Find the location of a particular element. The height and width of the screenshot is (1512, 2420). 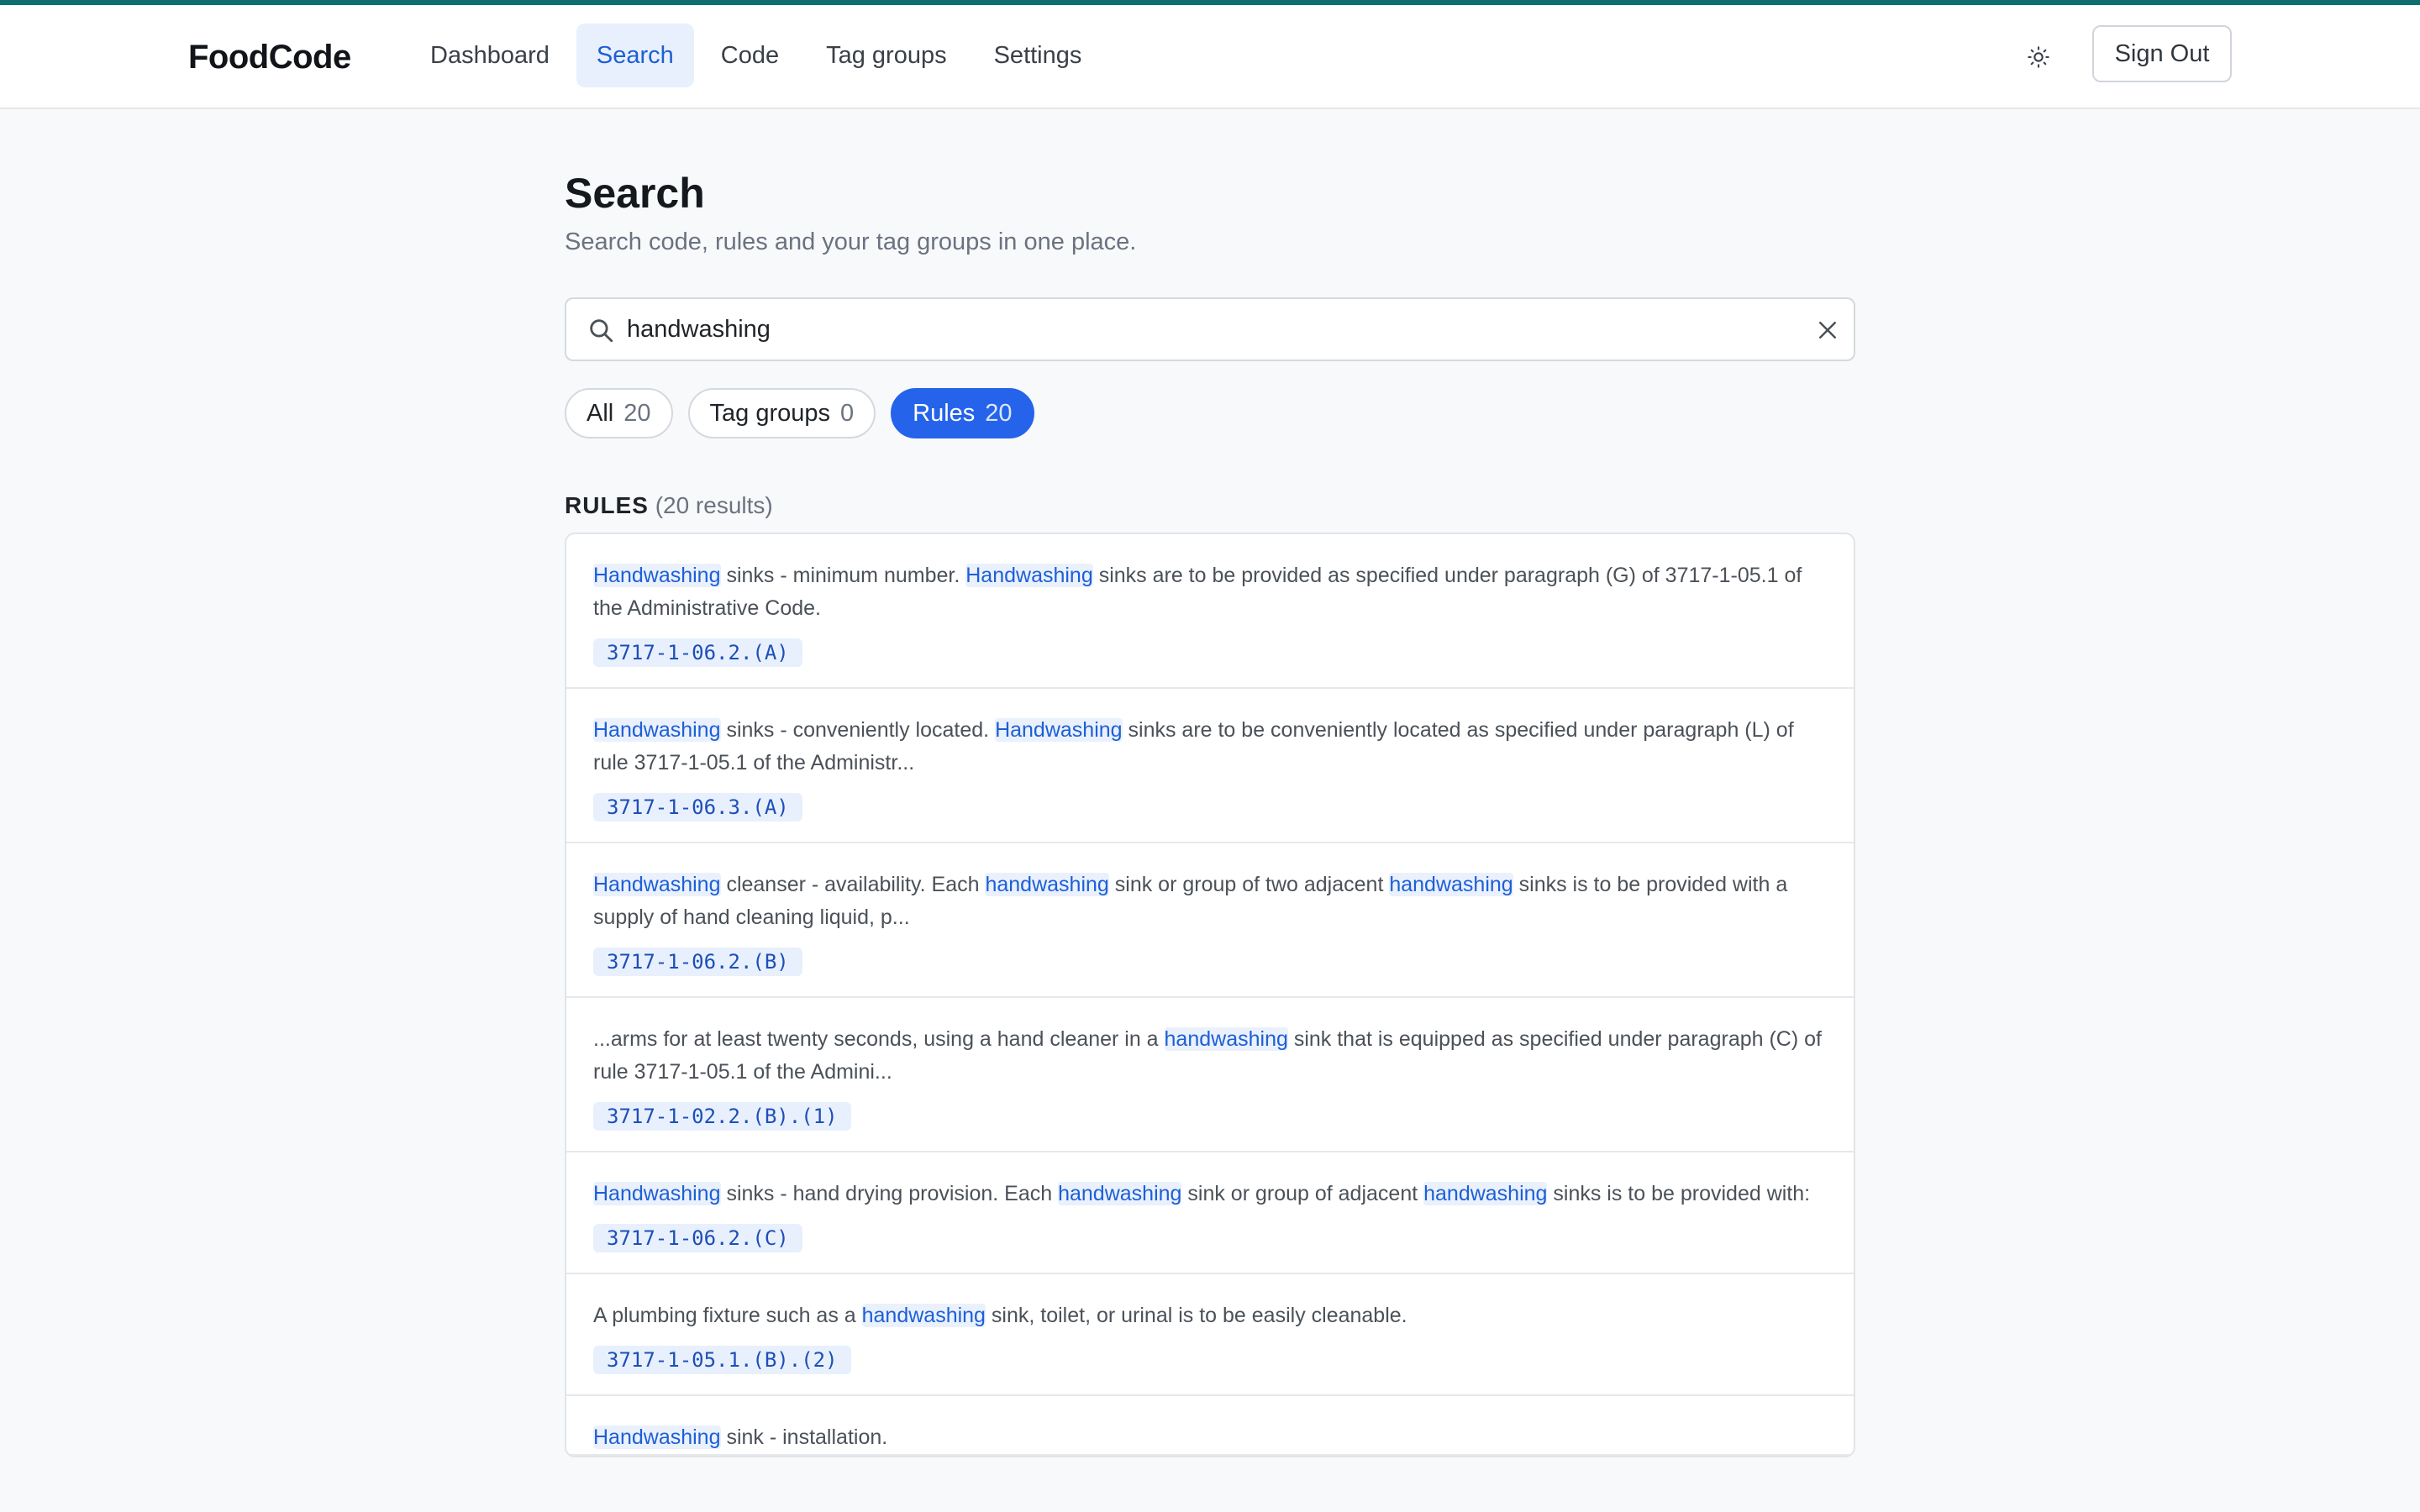

snippet-text: sink or group of adjacent is located at coordinates (1302, 1193).